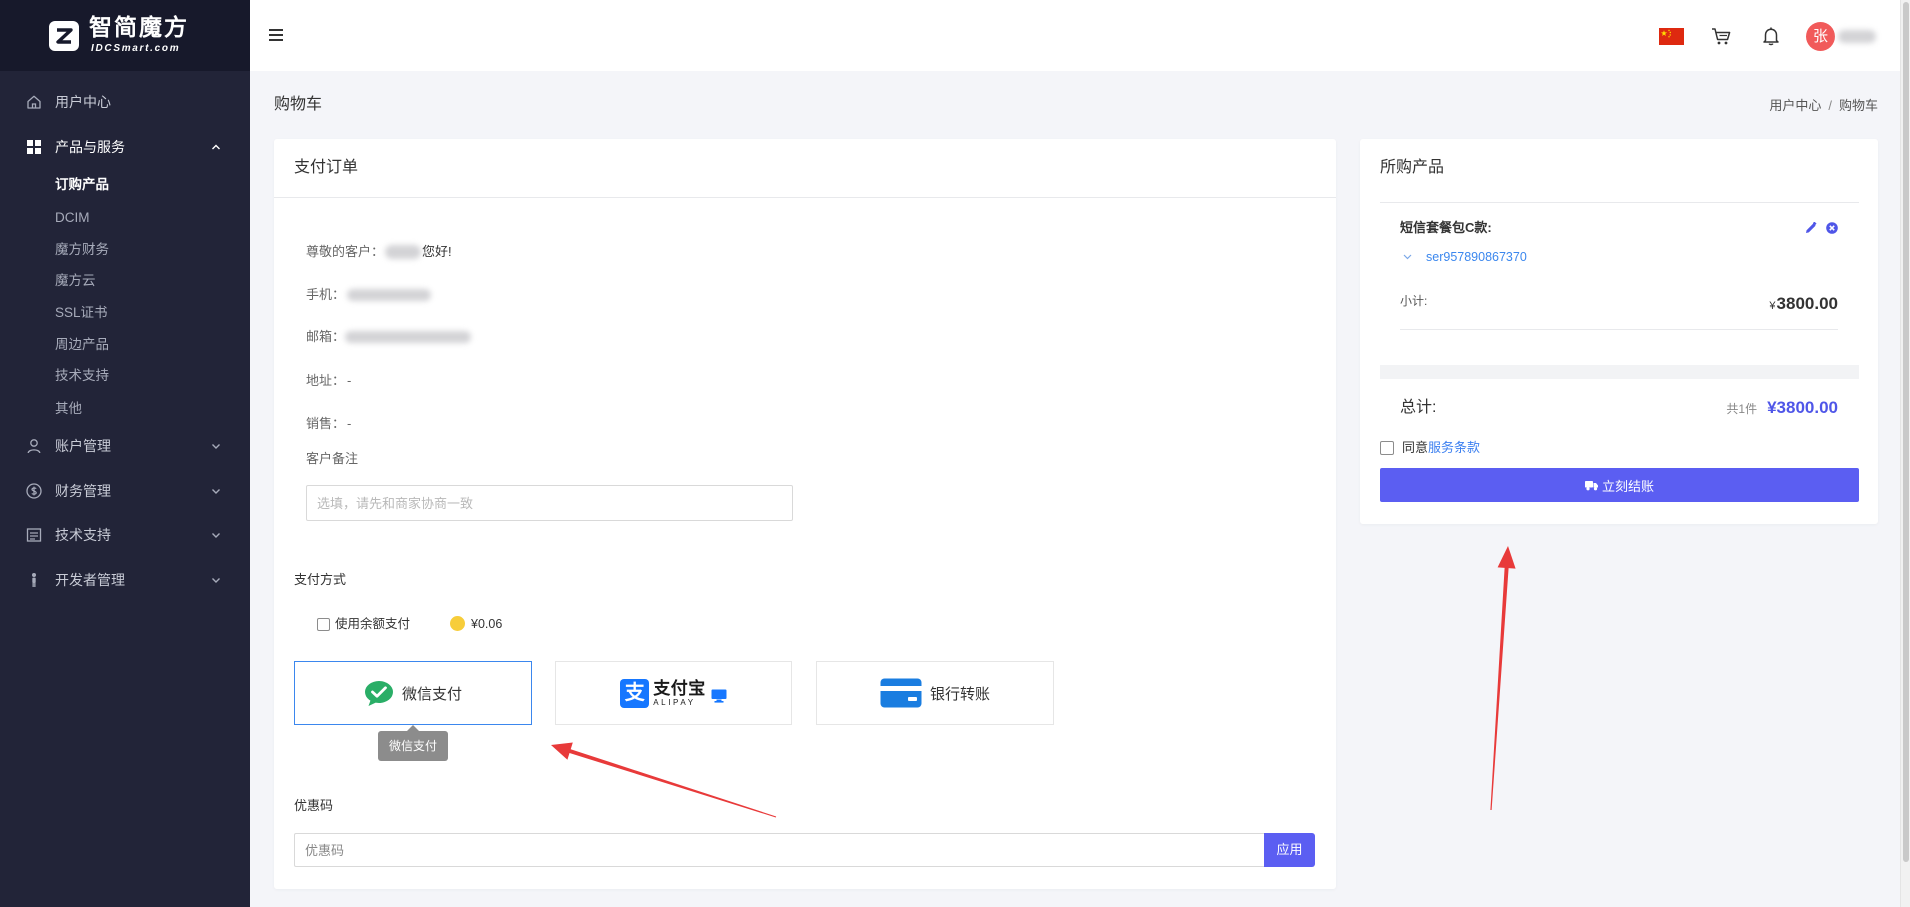 This screenshot has height=907, width=1910. I want to click on coupon-label: 优惠码, so click(314, 805).